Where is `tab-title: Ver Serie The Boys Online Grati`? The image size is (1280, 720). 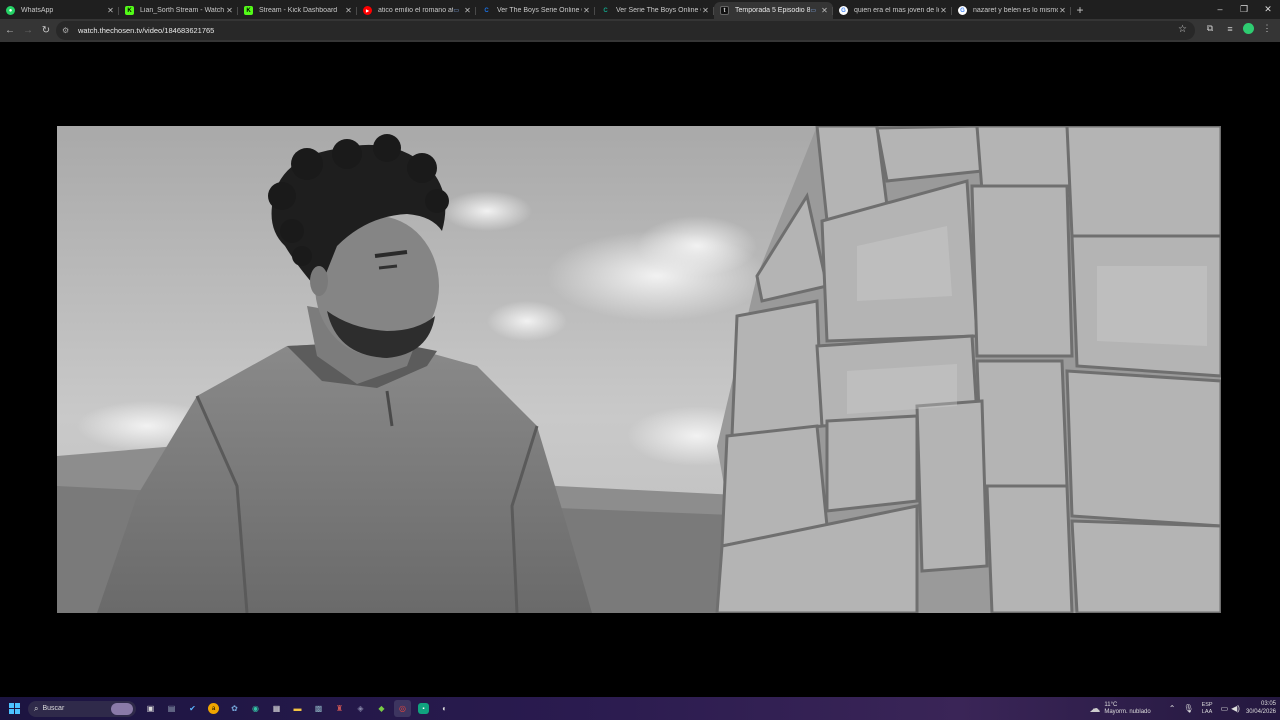
tab-title: Ver Serie The Boys Online Grati is located at coordinates (658, 10).